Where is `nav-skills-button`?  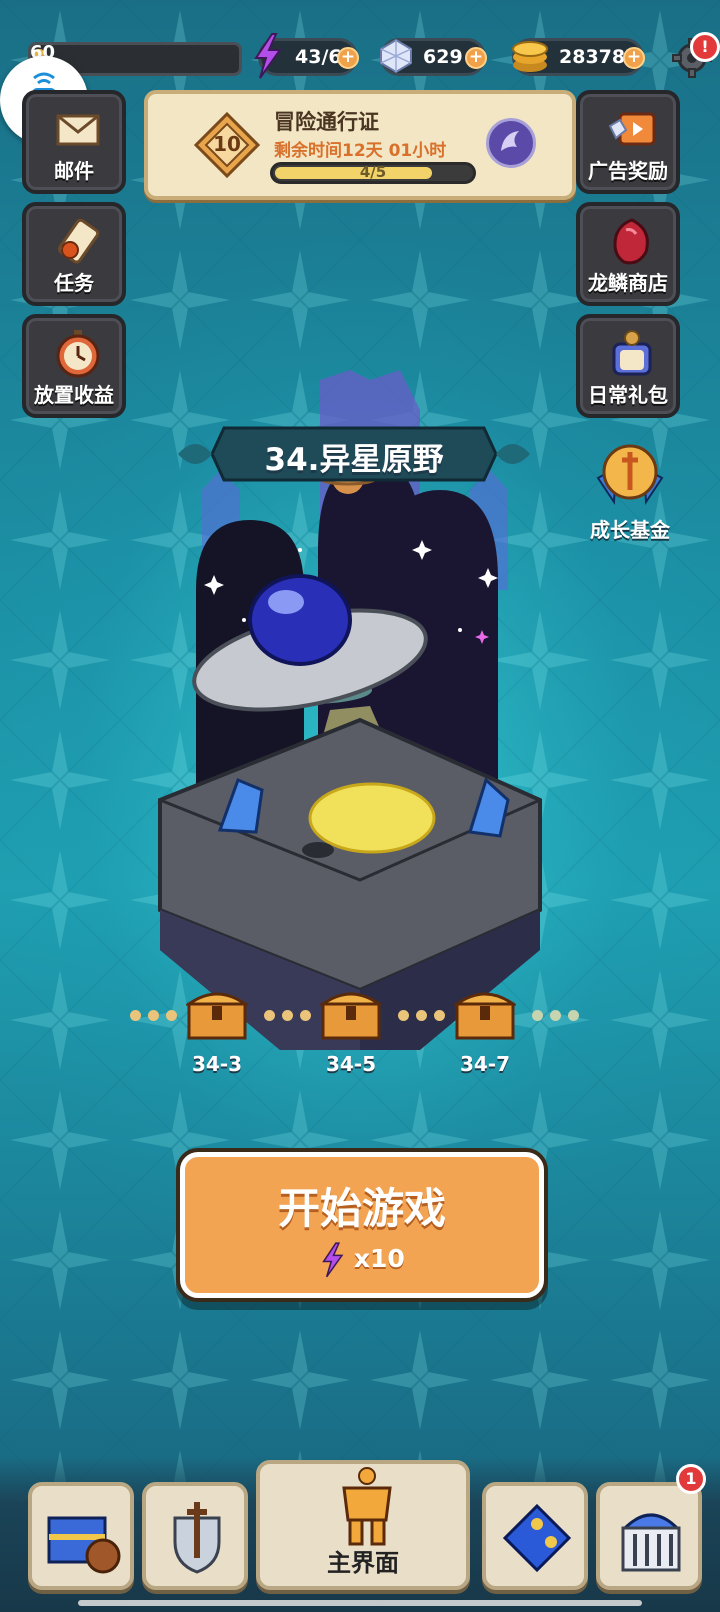 nav-skills-button is located at coordinates (535, 1536).